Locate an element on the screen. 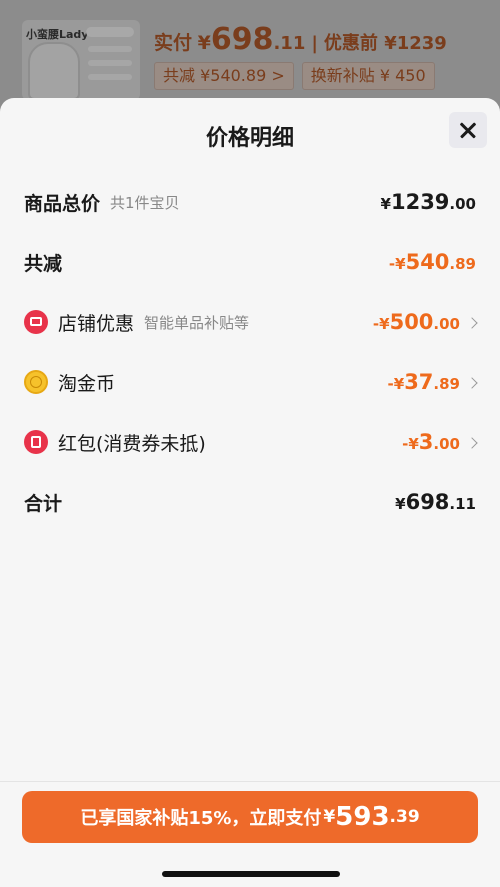 This screenshot has width=500, height=887. row-value: -¥ 500.00 is located at coordinates (425, 322).